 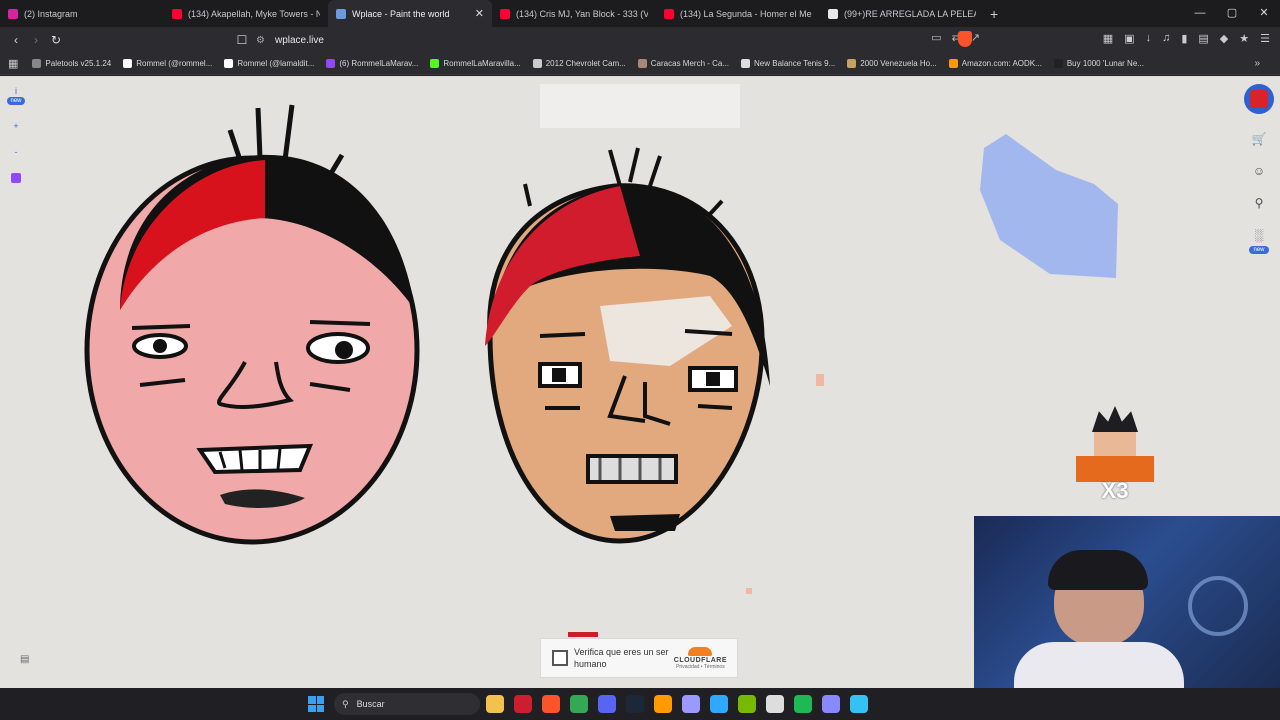 I want to click on download-icon: ↓, so click(x=1149, y=38).